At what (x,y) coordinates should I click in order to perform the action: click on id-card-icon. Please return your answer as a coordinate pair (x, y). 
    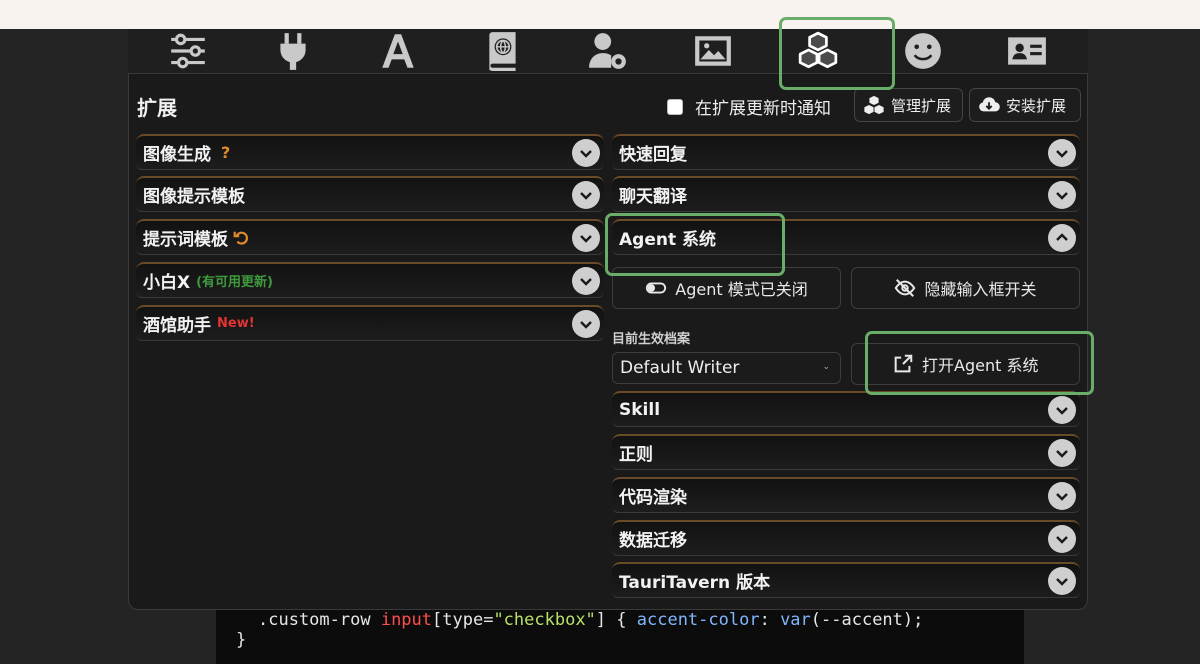
    Looking at the image, I should click on (1027, 51).